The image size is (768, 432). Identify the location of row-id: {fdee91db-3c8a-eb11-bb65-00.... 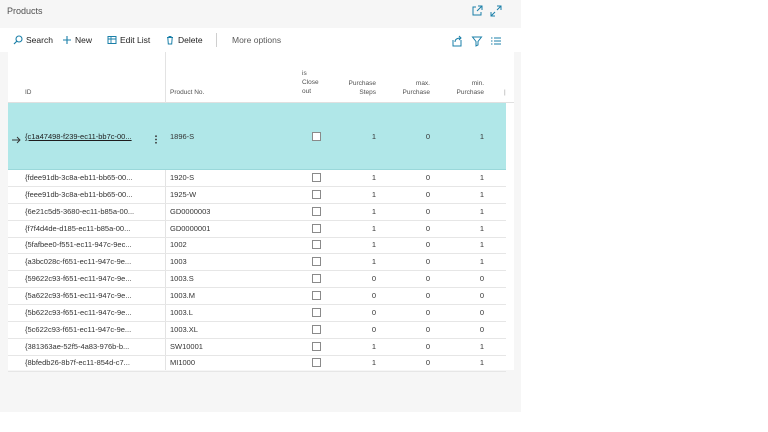
(89, 177).